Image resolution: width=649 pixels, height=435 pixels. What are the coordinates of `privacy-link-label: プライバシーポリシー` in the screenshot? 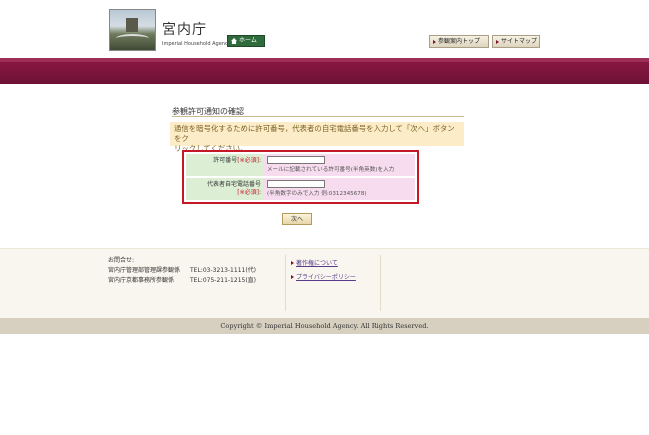 It's located at (326, 277).